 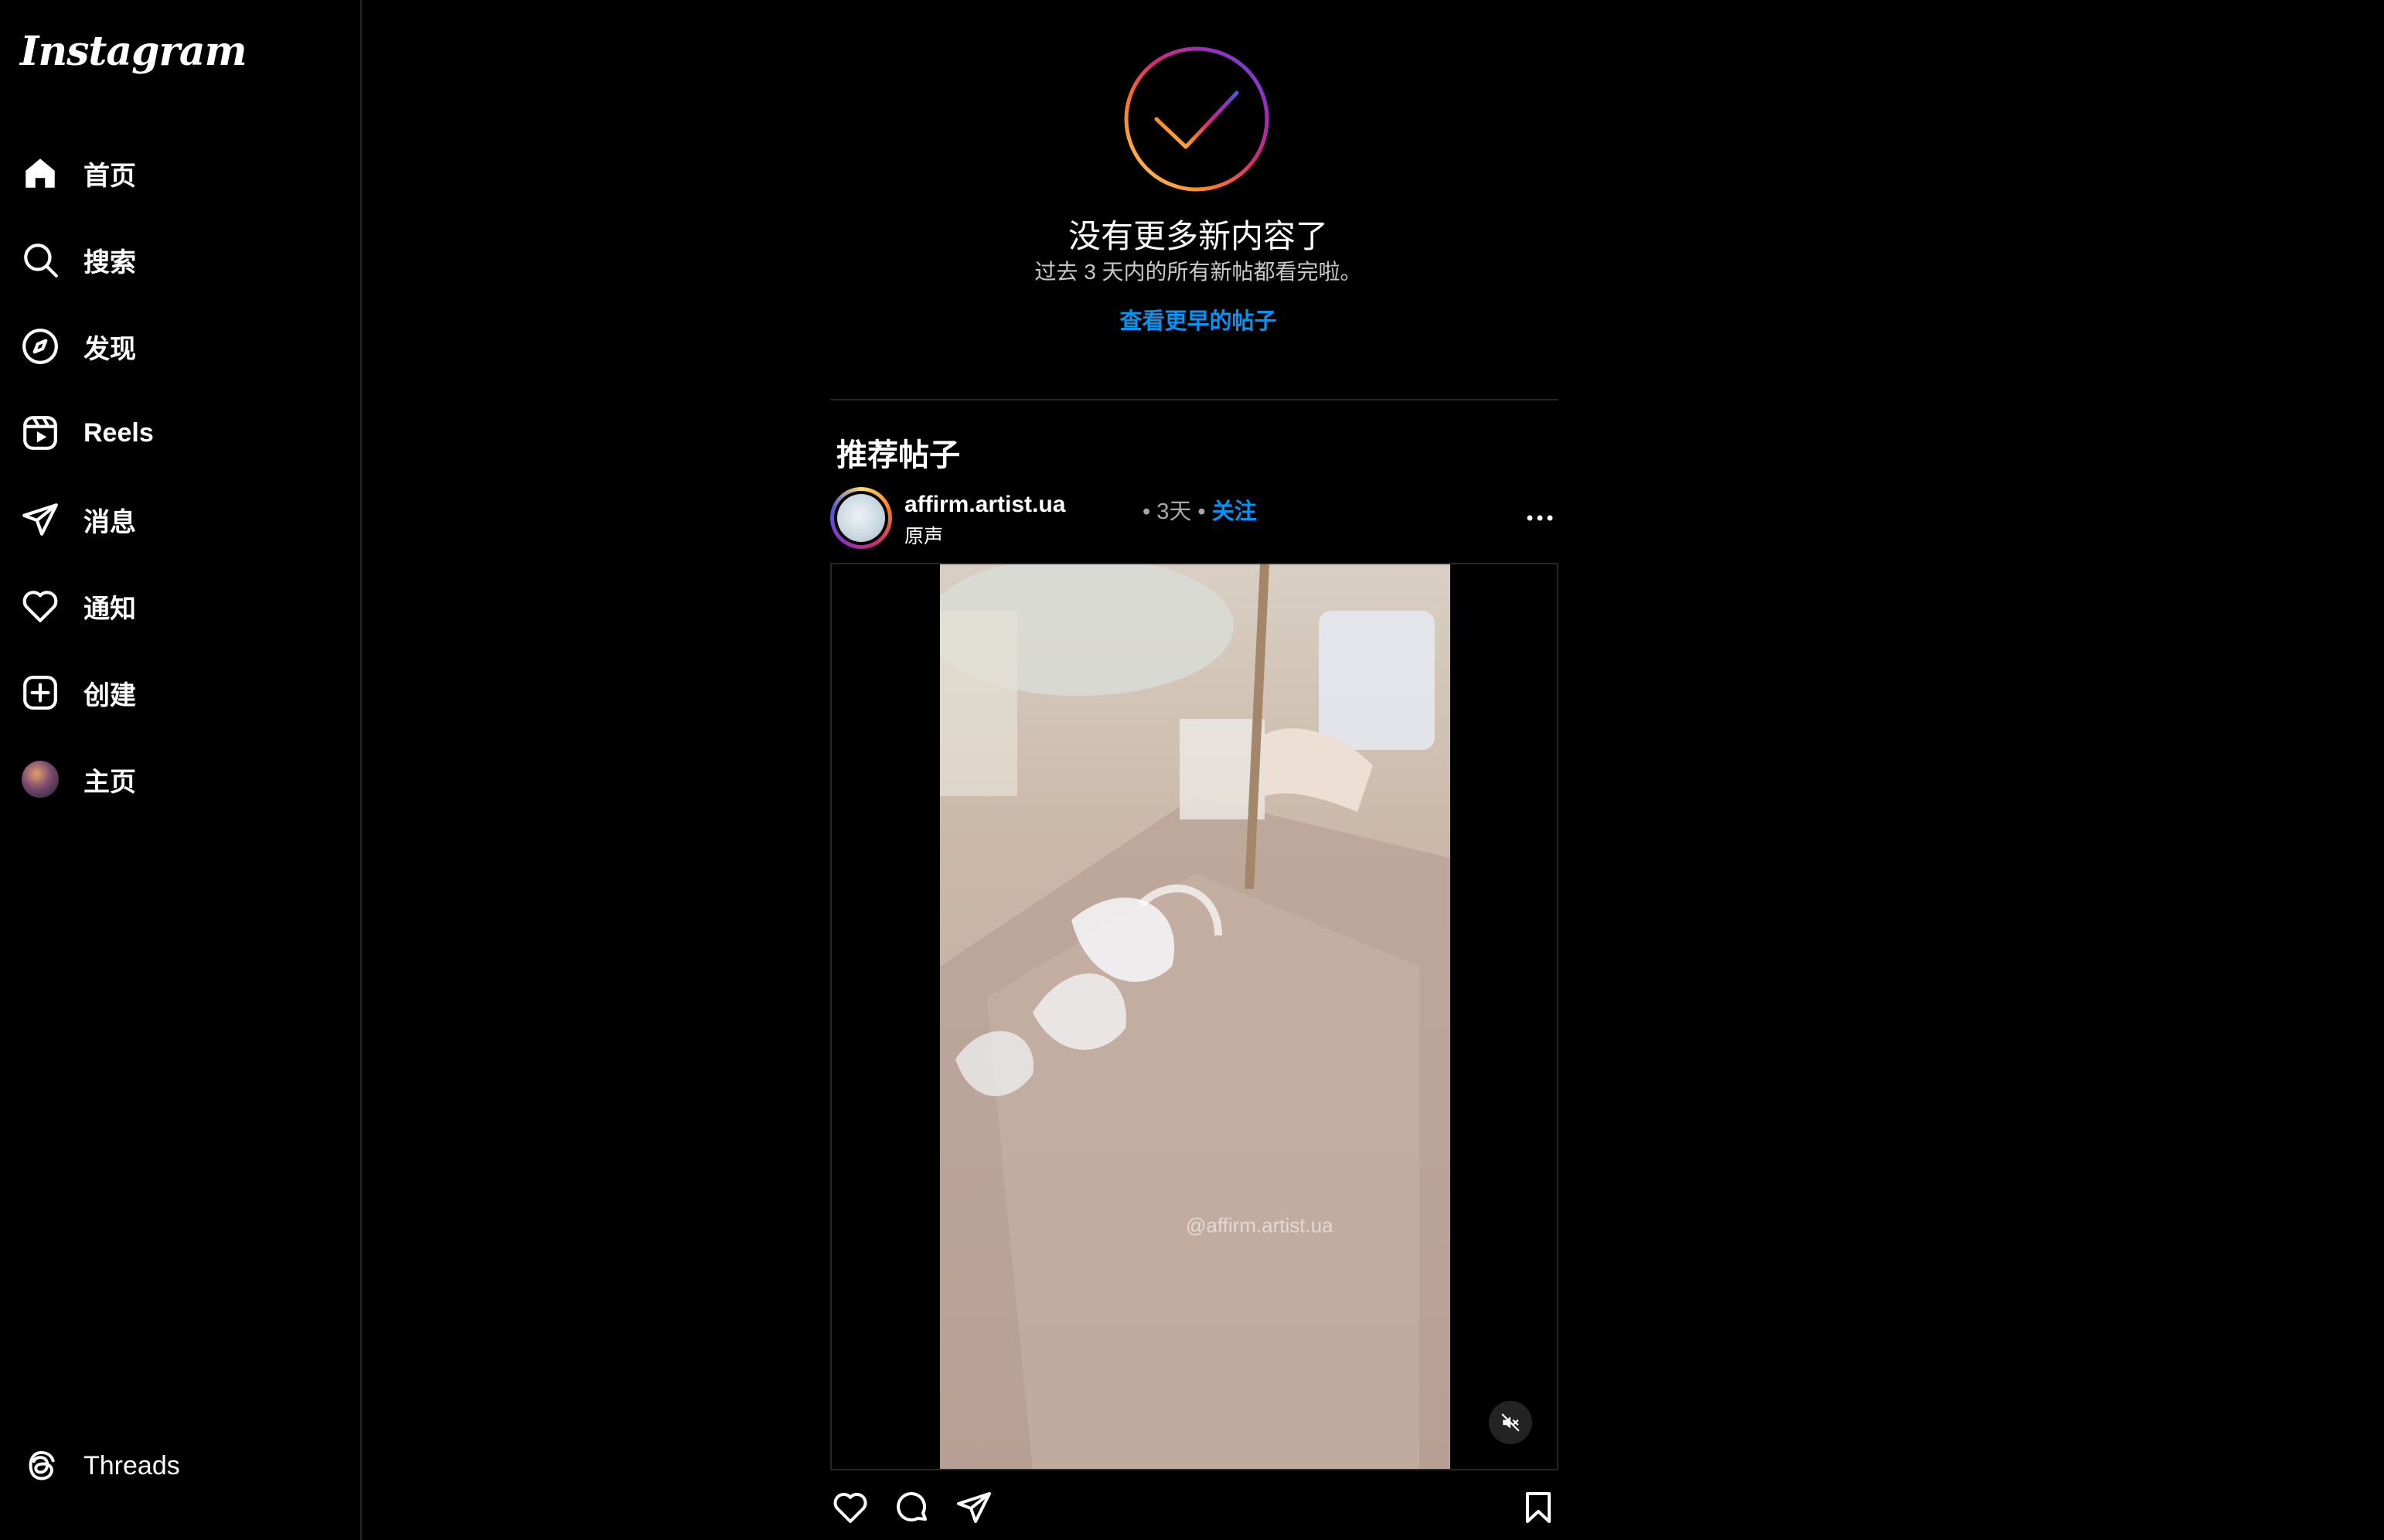 What do you see at coordinates (923, 535) in the screenshot?
I see `post-audio-label: 原声` at bounding box center [923, 535].